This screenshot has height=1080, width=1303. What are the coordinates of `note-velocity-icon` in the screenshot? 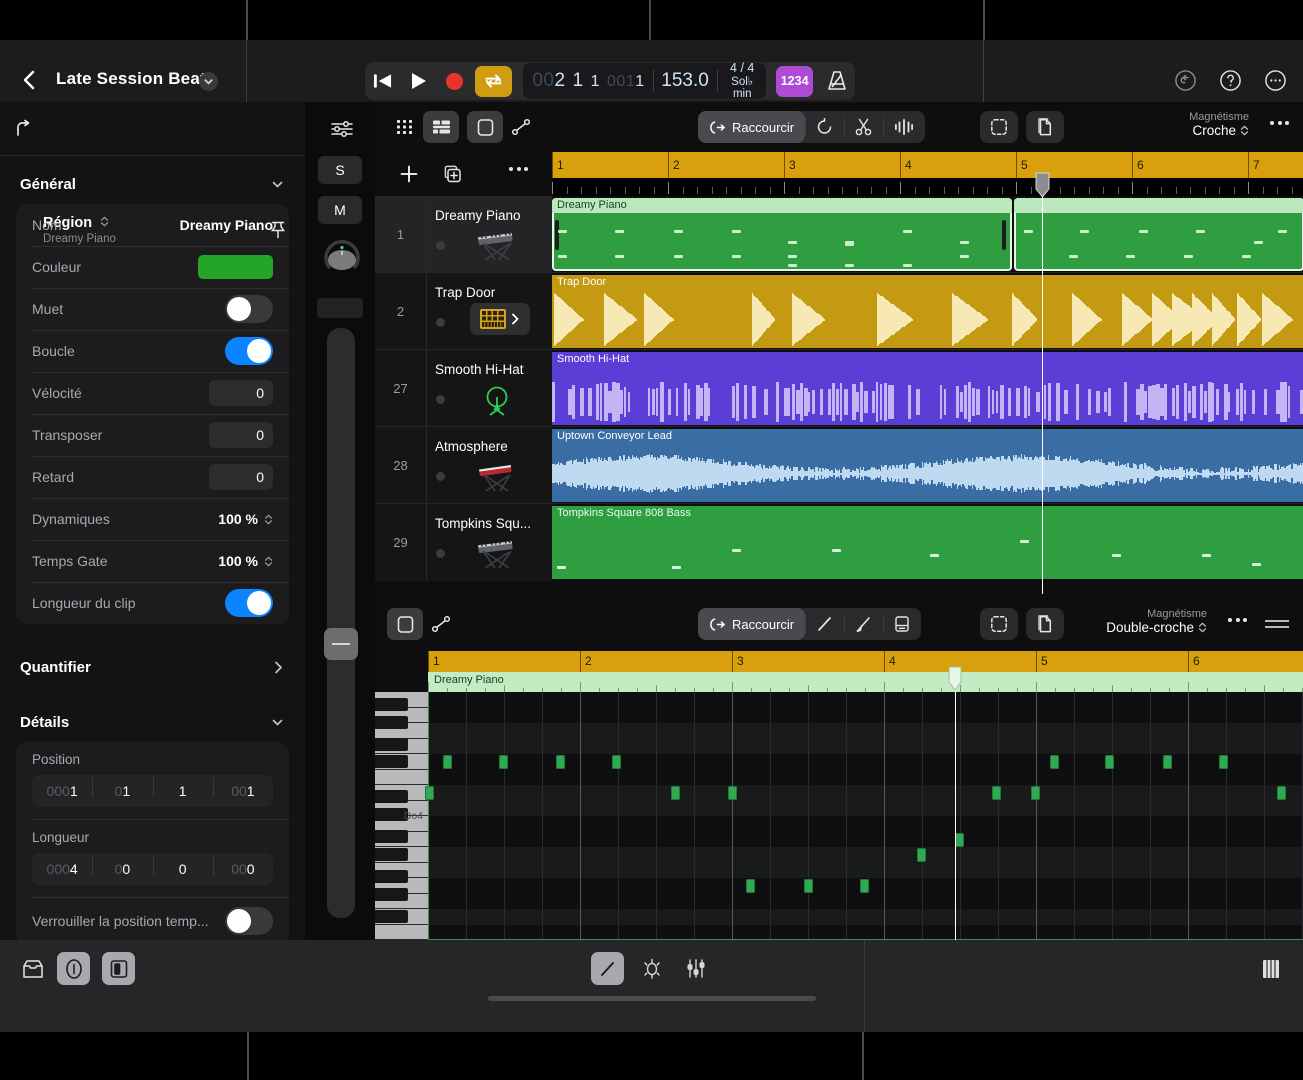 It's located at (902, 624).